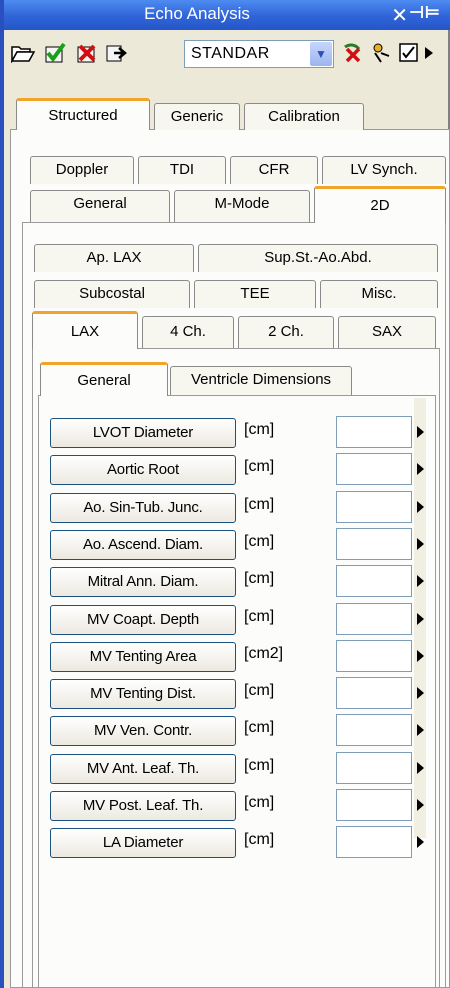  What do you see at coordinates (143, 731) in the screenshot?
I see `mv-ven-contr-button: MV Ven. Contr.` at bounding box center [143, 731].